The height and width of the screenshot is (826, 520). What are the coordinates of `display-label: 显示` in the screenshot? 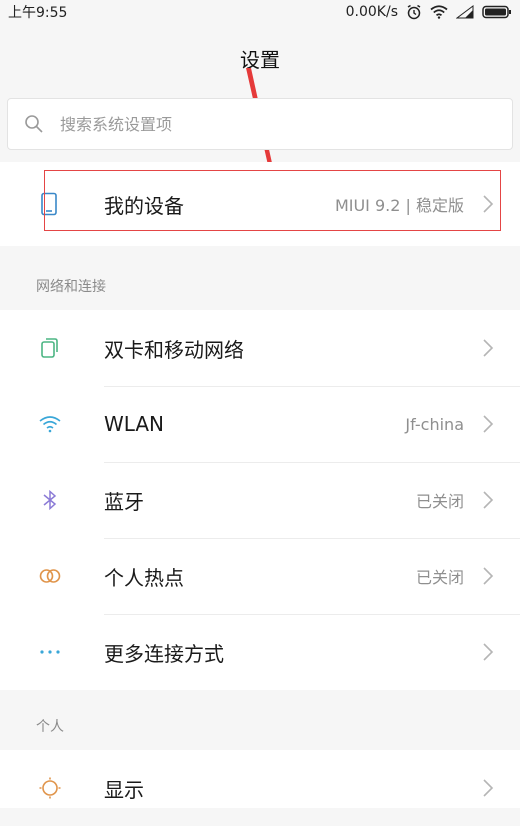 It's located at (124, 789).